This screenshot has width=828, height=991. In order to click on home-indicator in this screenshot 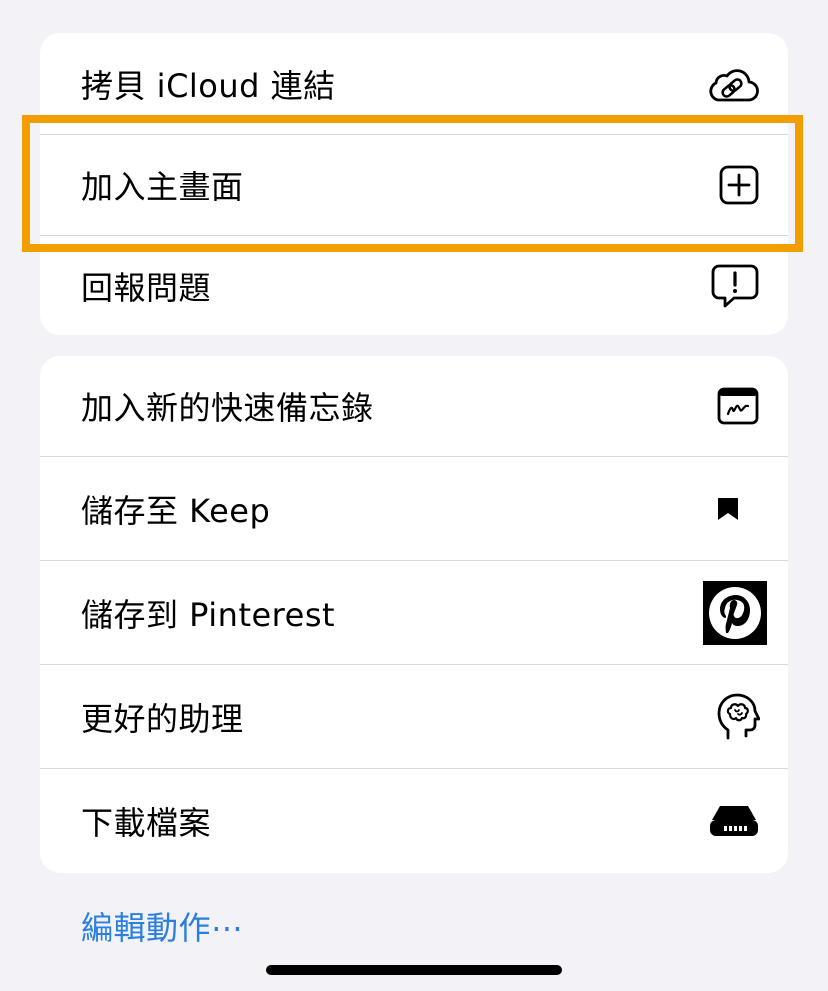, I will do `click(414, 970)`.